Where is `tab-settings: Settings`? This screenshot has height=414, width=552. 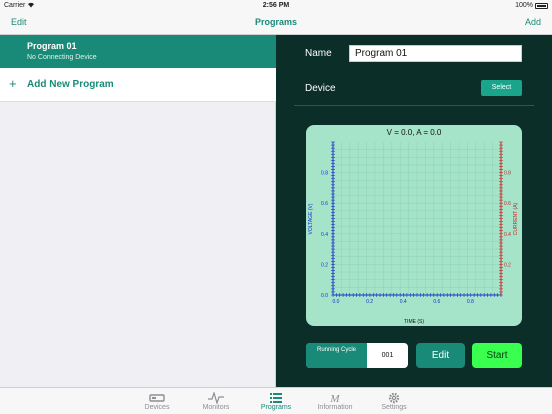 tab-settings: Settings is located at coordinates (394, 401).